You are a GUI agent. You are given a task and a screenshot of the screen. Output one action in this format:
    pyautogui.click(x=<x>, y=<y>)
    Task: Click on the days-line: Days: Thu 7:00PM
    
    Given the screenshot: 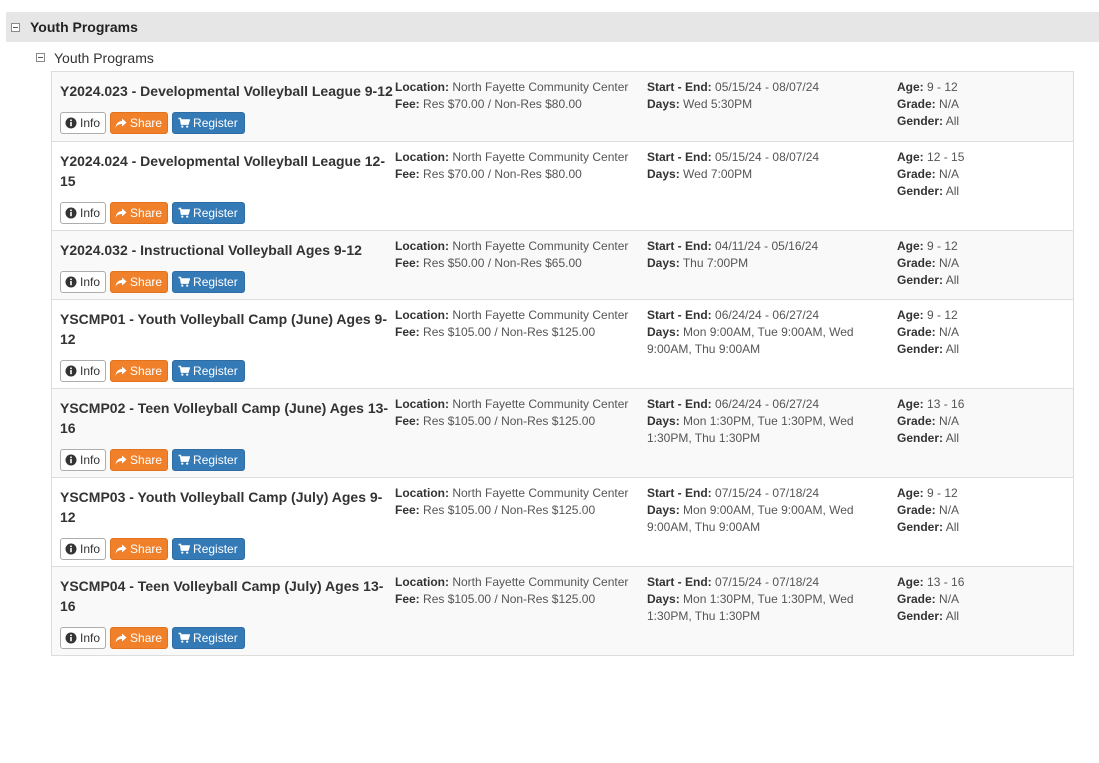 What is the action you would take?
    pyautogui.click(x=767, y=263)
    